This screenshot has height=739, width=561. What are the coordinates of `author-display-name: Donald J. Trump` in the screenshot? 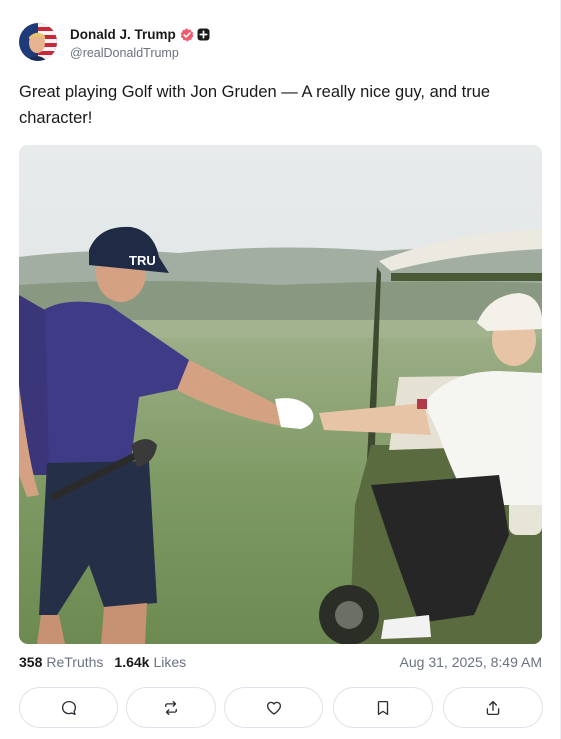 It's located at (123, 34).